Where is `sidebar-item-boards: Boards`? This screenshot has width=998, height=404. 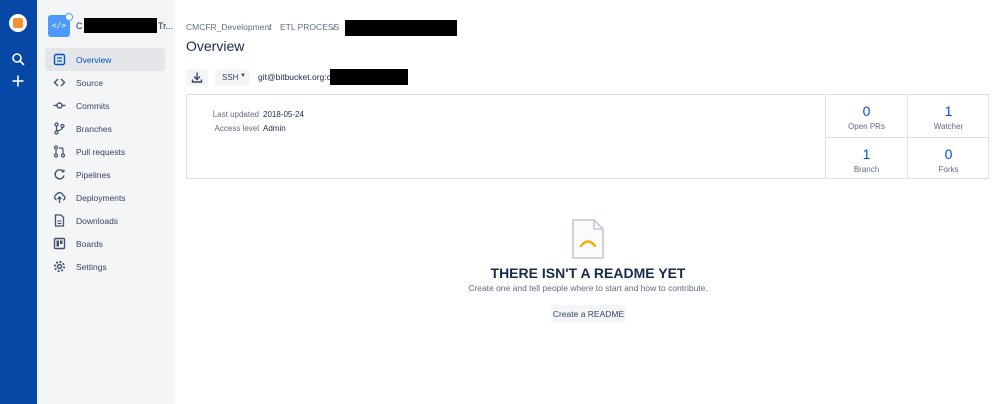 sidebar-item-boards: Boards is located at coordinates (105, 243).